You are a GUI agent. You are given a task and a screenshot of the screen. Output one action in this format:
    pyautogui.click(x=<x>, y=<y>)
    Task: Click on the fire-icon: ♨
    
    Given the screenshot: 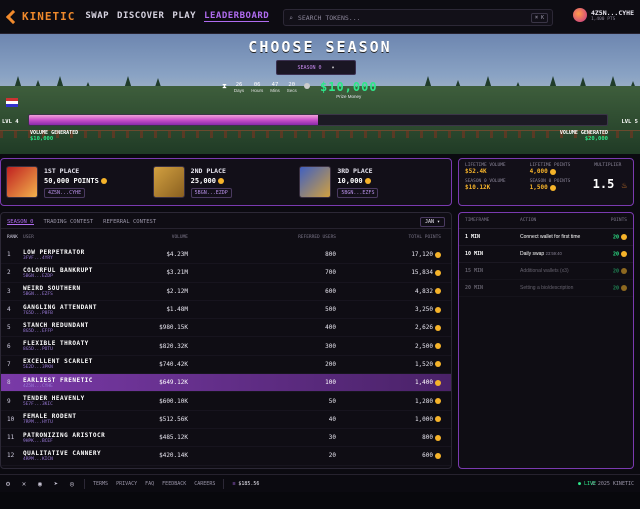 What is the action you would take?
    pyautogui.click(x=624, y=186)
    